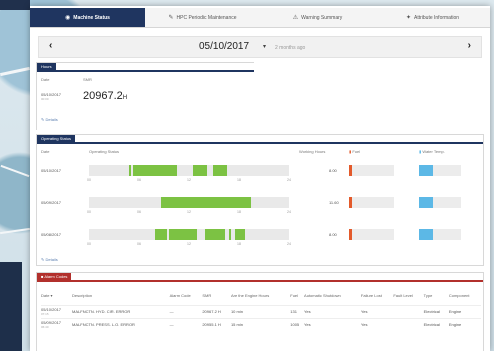  Describe the element at coordinates (211, 311) in the screenshot. I see `alarm-cell-text: 20967.2 H` at that location.